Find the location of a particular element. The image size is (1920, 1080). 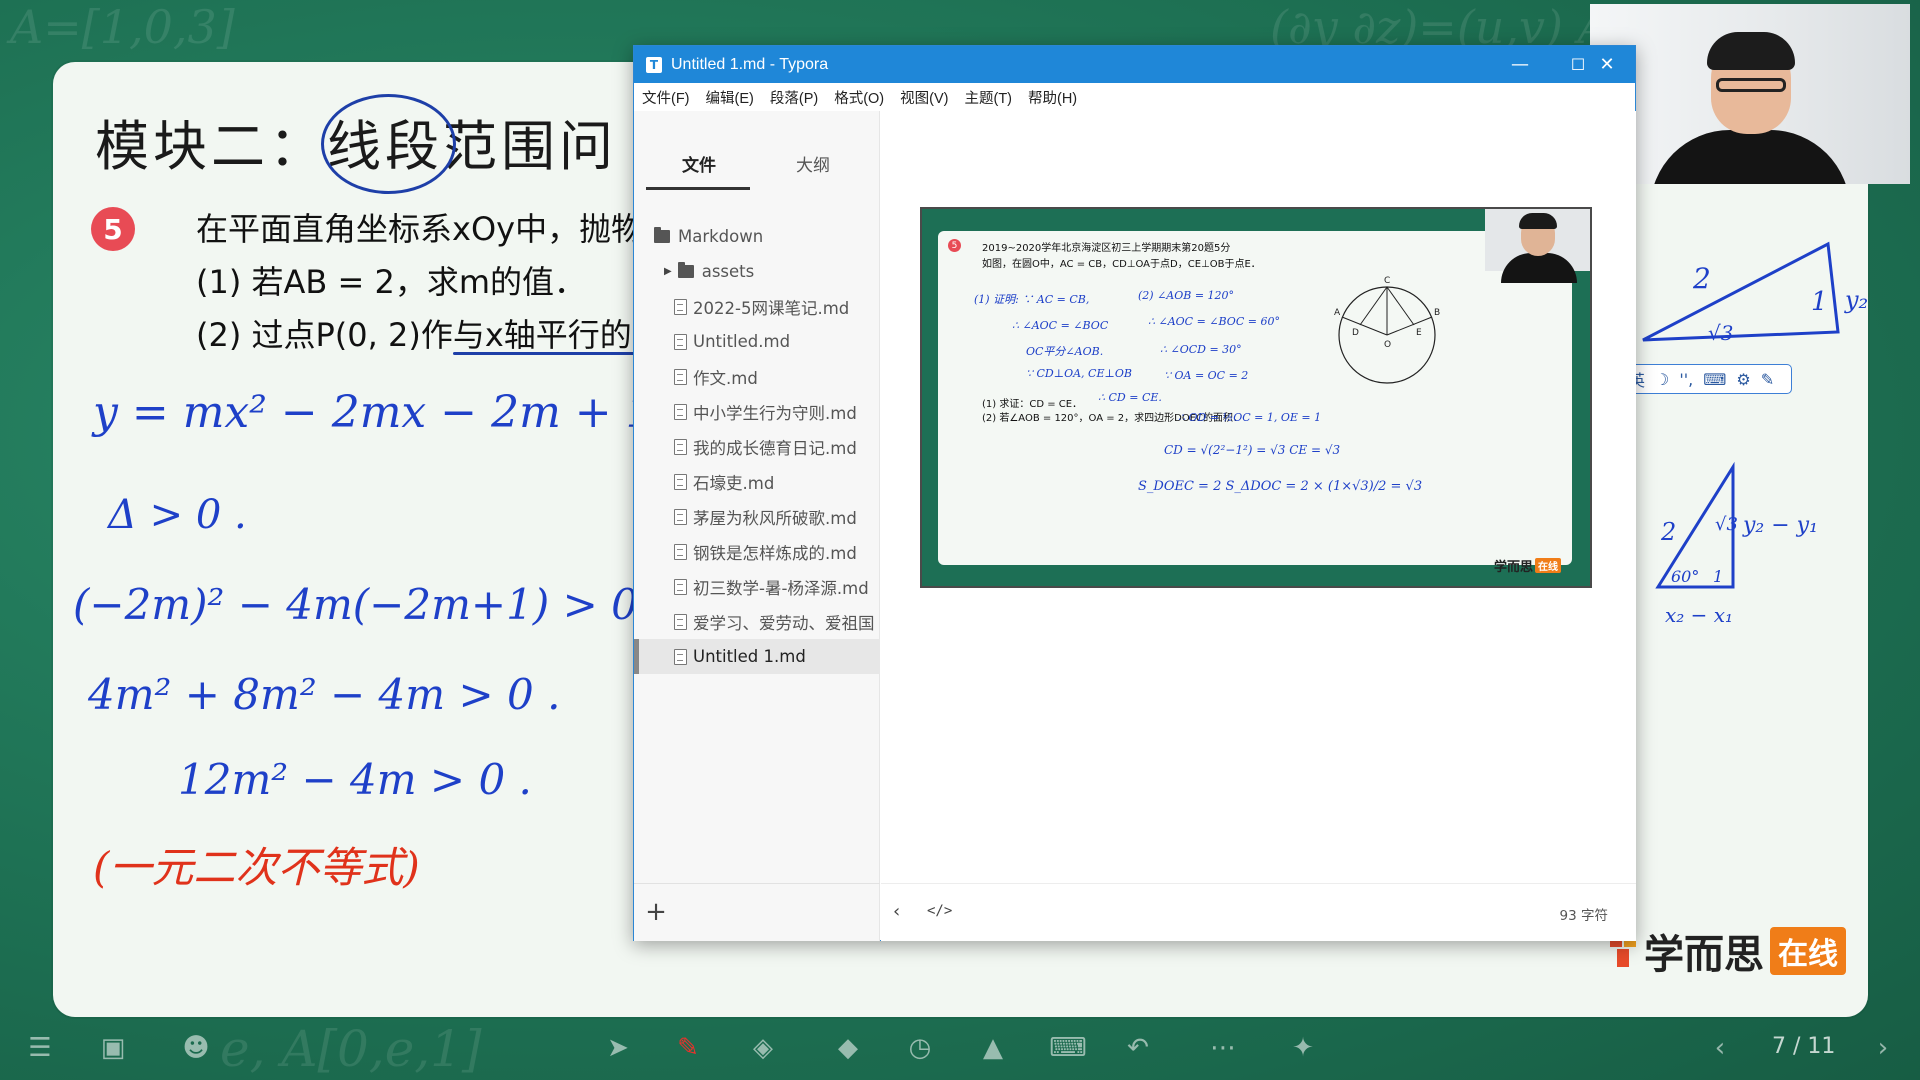

handwriting-note: (一元二次不等式) is located at coordinates (256, 867).